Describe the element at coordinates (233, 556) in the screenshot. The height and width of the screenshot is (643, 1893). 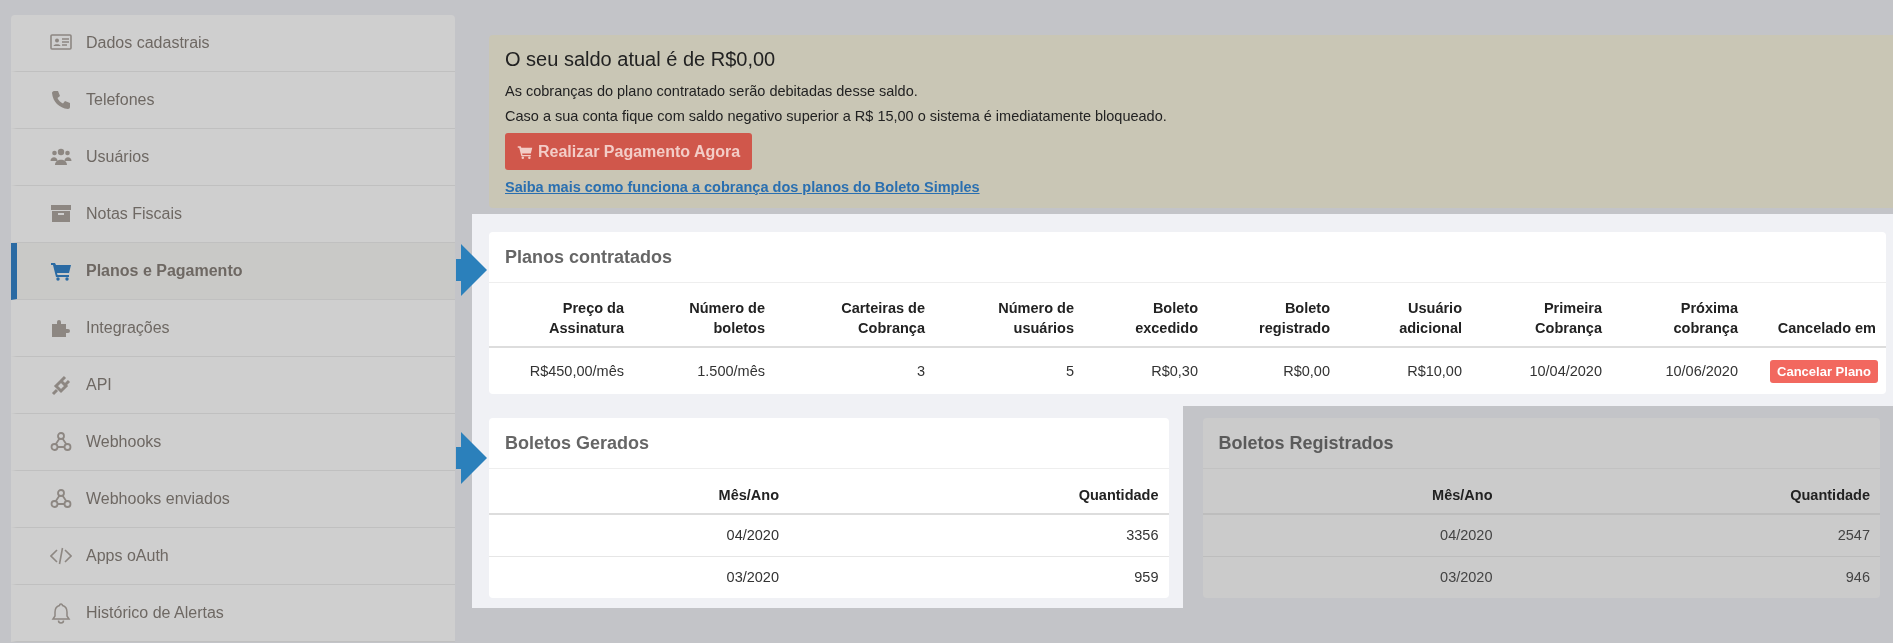
I see `sidebar-item: Apps oAuth` at that location.